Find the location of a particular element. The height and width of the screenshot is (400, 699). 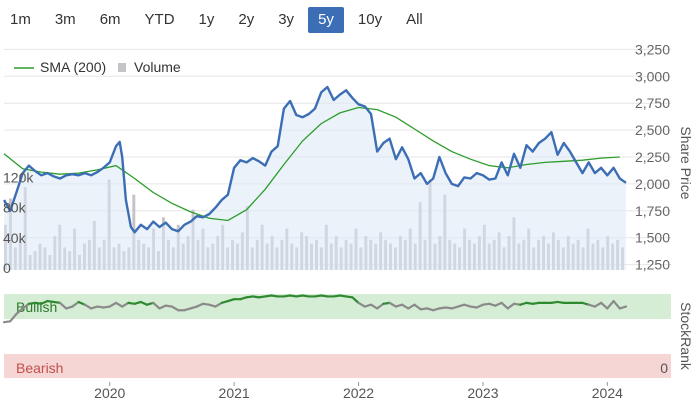

range-button-6m: 6m is located at coordinates (110, 20).